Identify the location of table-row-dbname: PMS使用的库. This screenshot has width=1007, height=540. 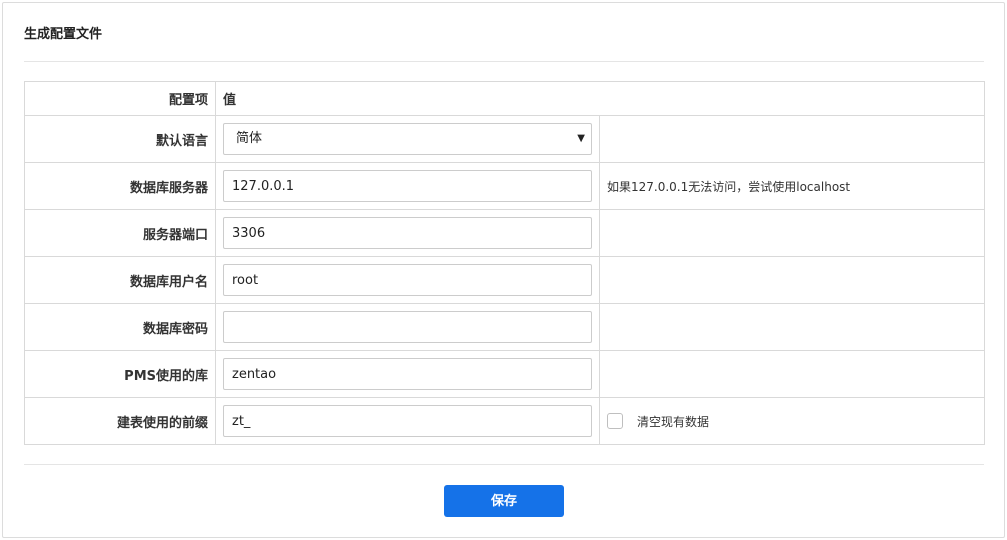
(505, 374).